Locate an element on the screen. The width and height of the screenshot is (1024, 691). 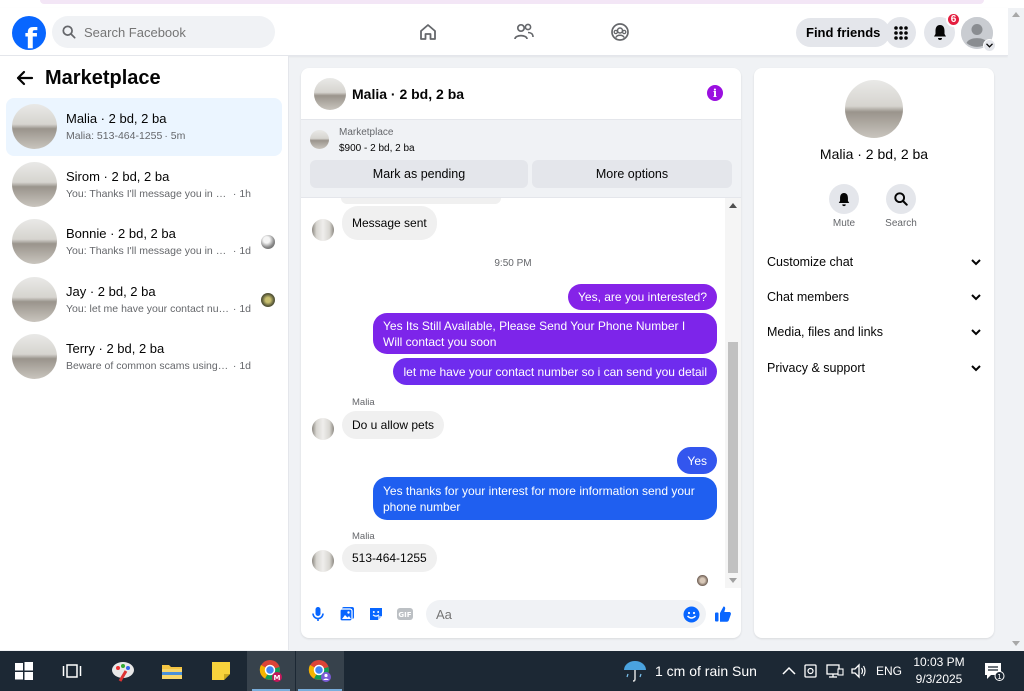
home-nav-button is located at coordinates (428, 32).